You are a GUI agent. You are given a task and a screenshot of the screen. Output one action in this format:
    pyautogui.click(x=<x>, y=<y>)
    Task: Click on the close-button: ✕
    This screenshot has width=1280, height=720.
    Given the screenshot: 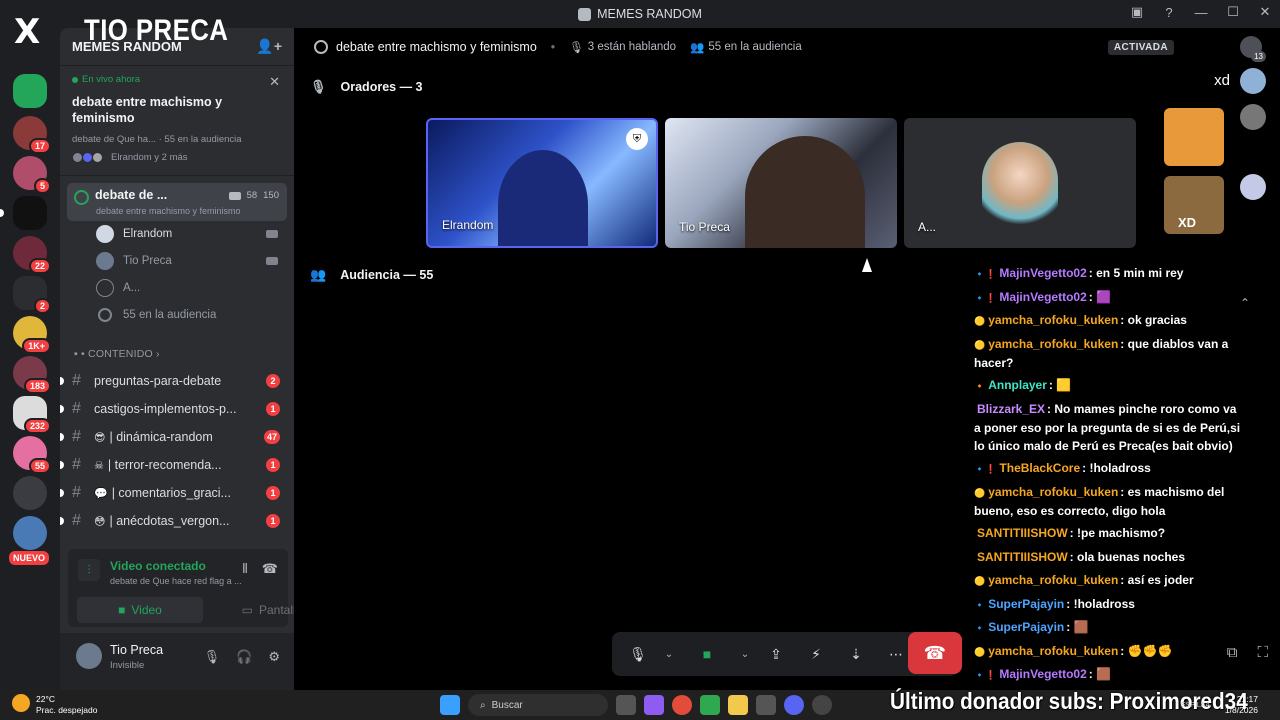 What is the action you would take?
    pyautogui.click(x=1265, y=12)
    